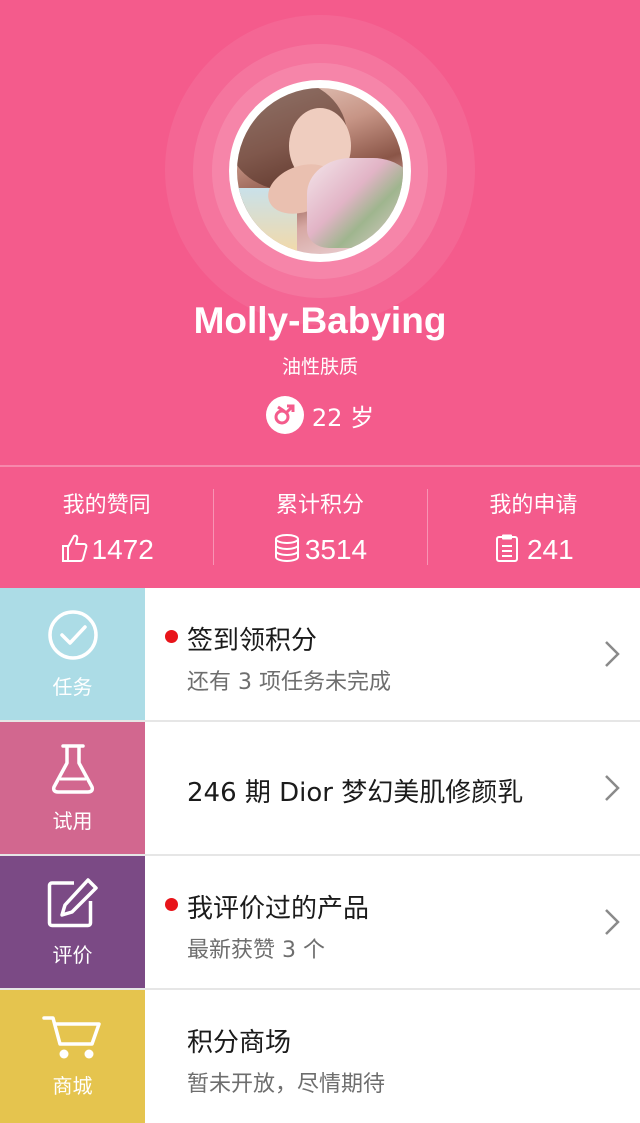 The image size is (640, 1123). I want to click on menu-tile-trial: 试用, so click(72, 788).